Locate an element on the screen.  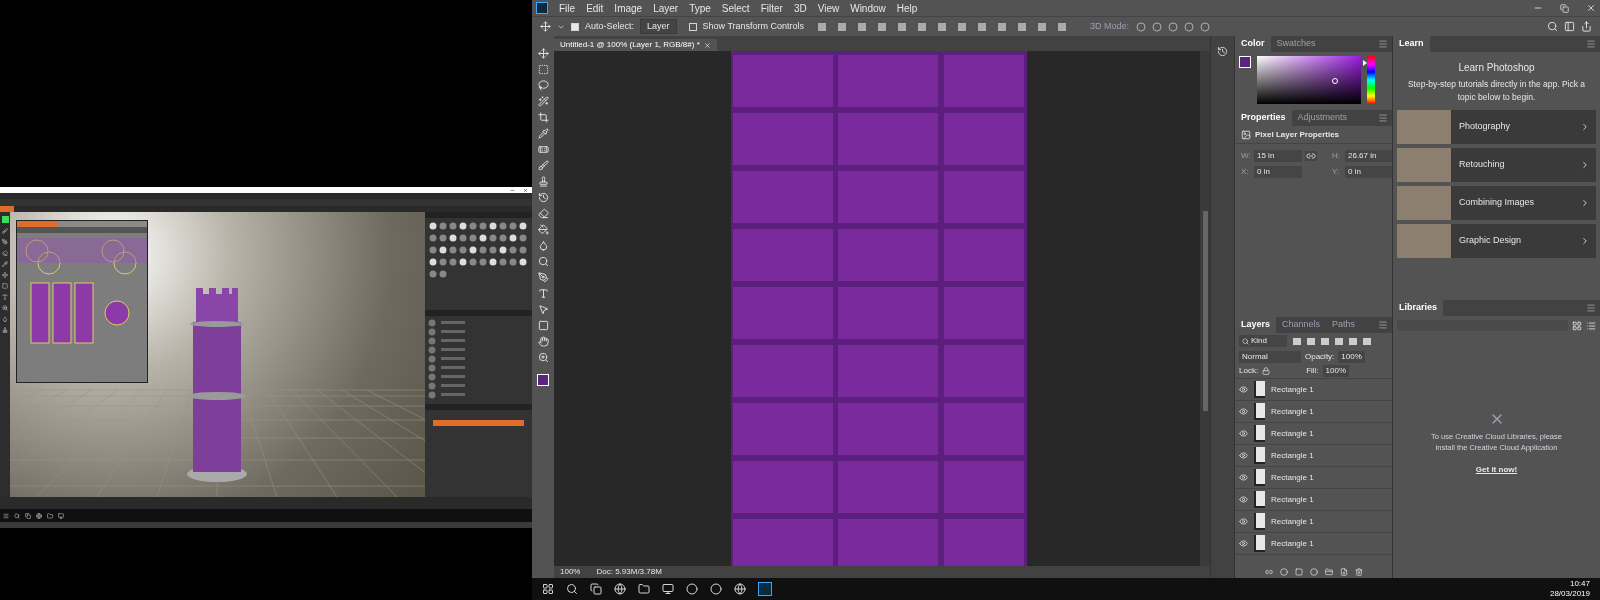
brush-icon is located at coordinates (543, 165).